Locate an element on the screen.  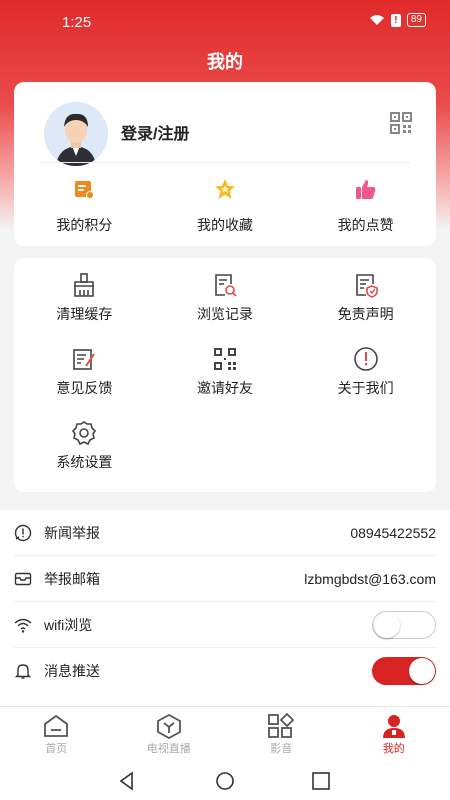
menu-disclaimer-label: 免责声明 is located at coordinates (365, 314).